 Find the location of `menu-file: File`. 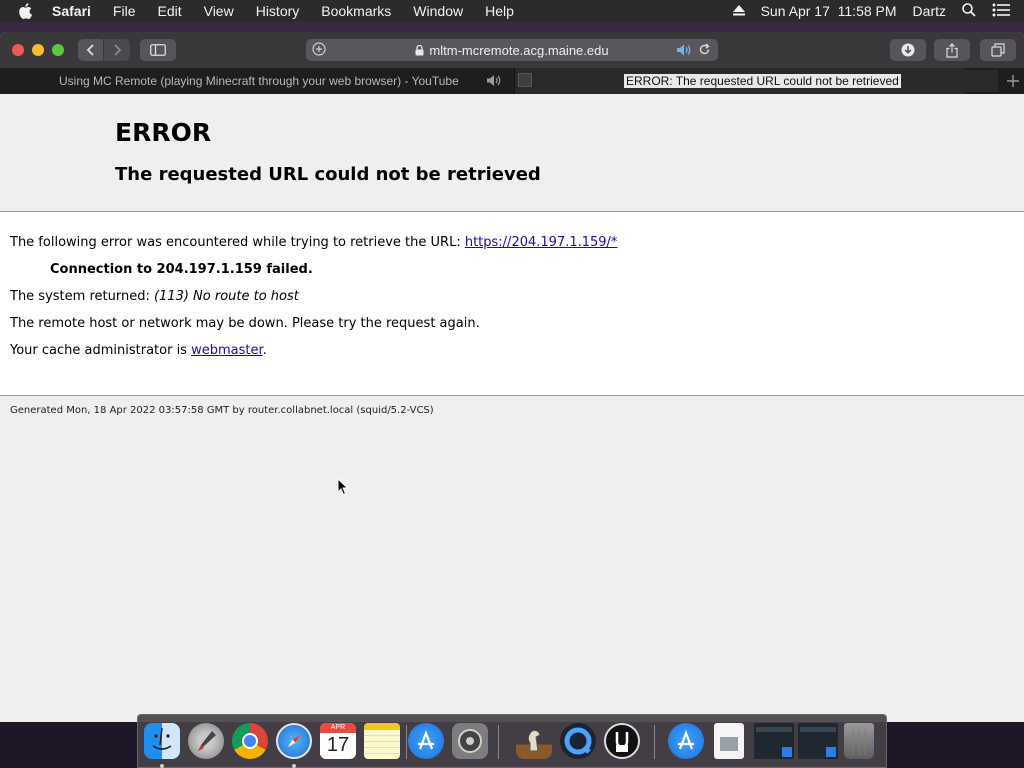

menu-file: File is located at coordinates (124, 11).